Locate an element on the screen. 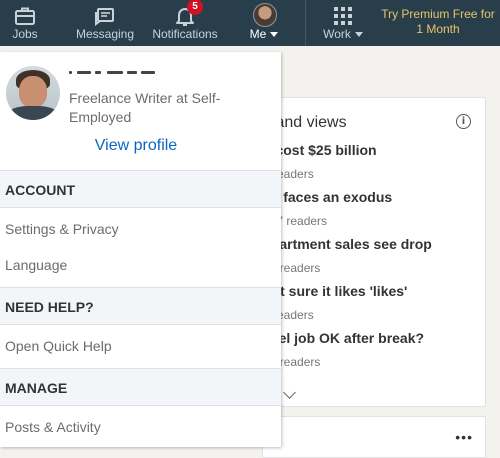 The width and height of the screenshot is (500, 458). section-header-need-help: NEED HELP? is located at coordinates (140, 306).